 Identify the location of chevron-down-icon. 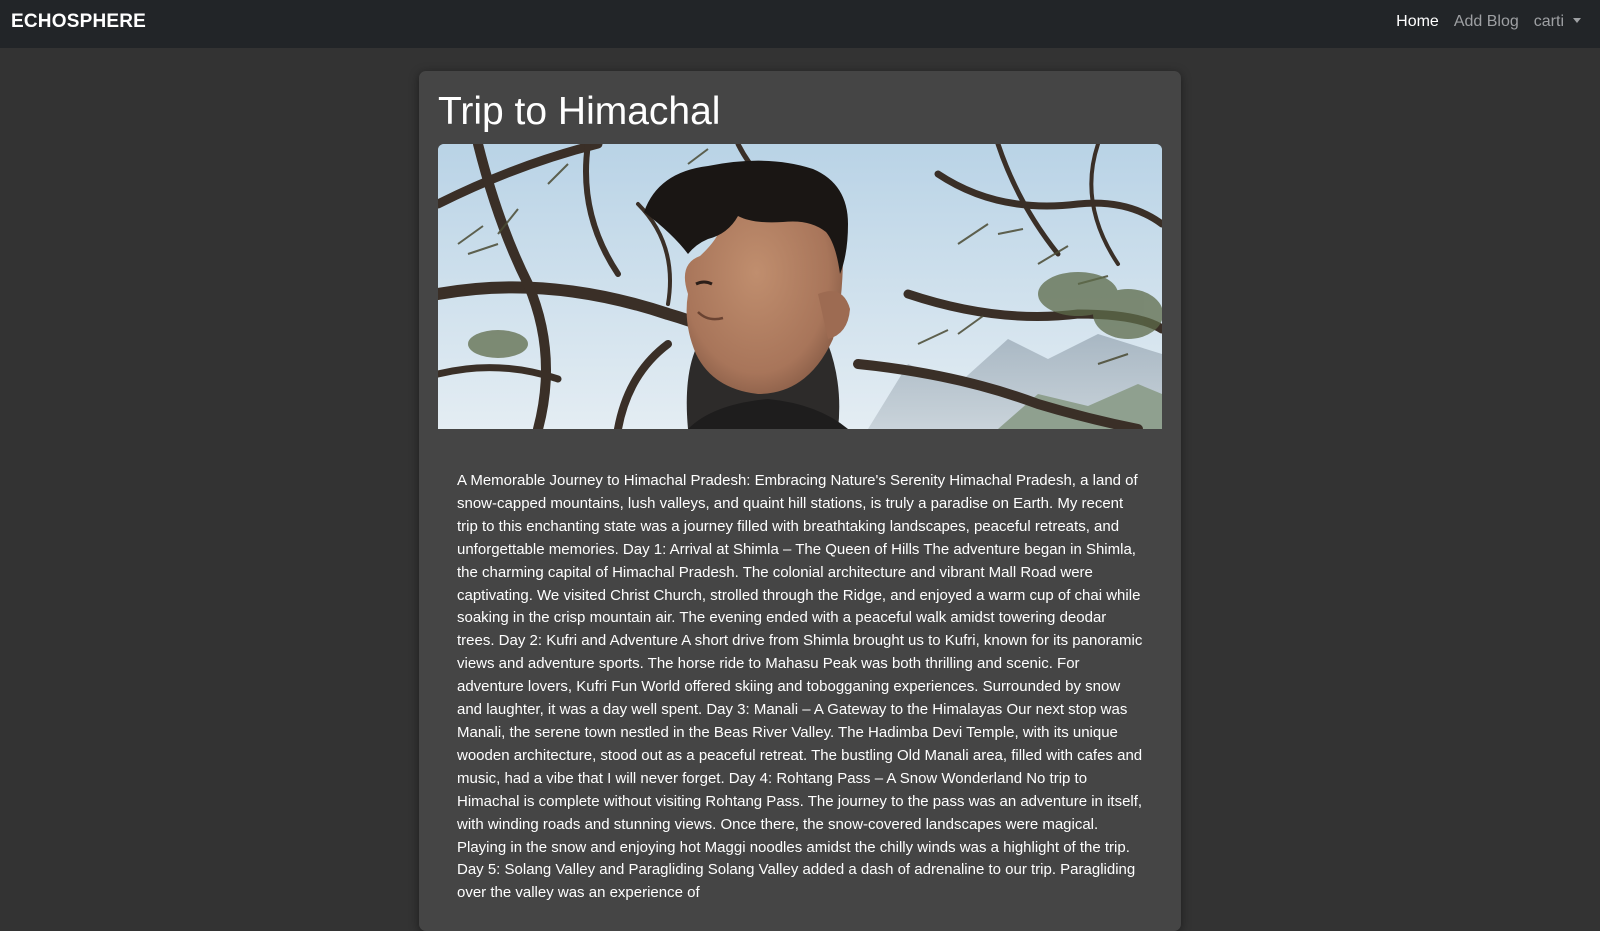
(1577, 20).